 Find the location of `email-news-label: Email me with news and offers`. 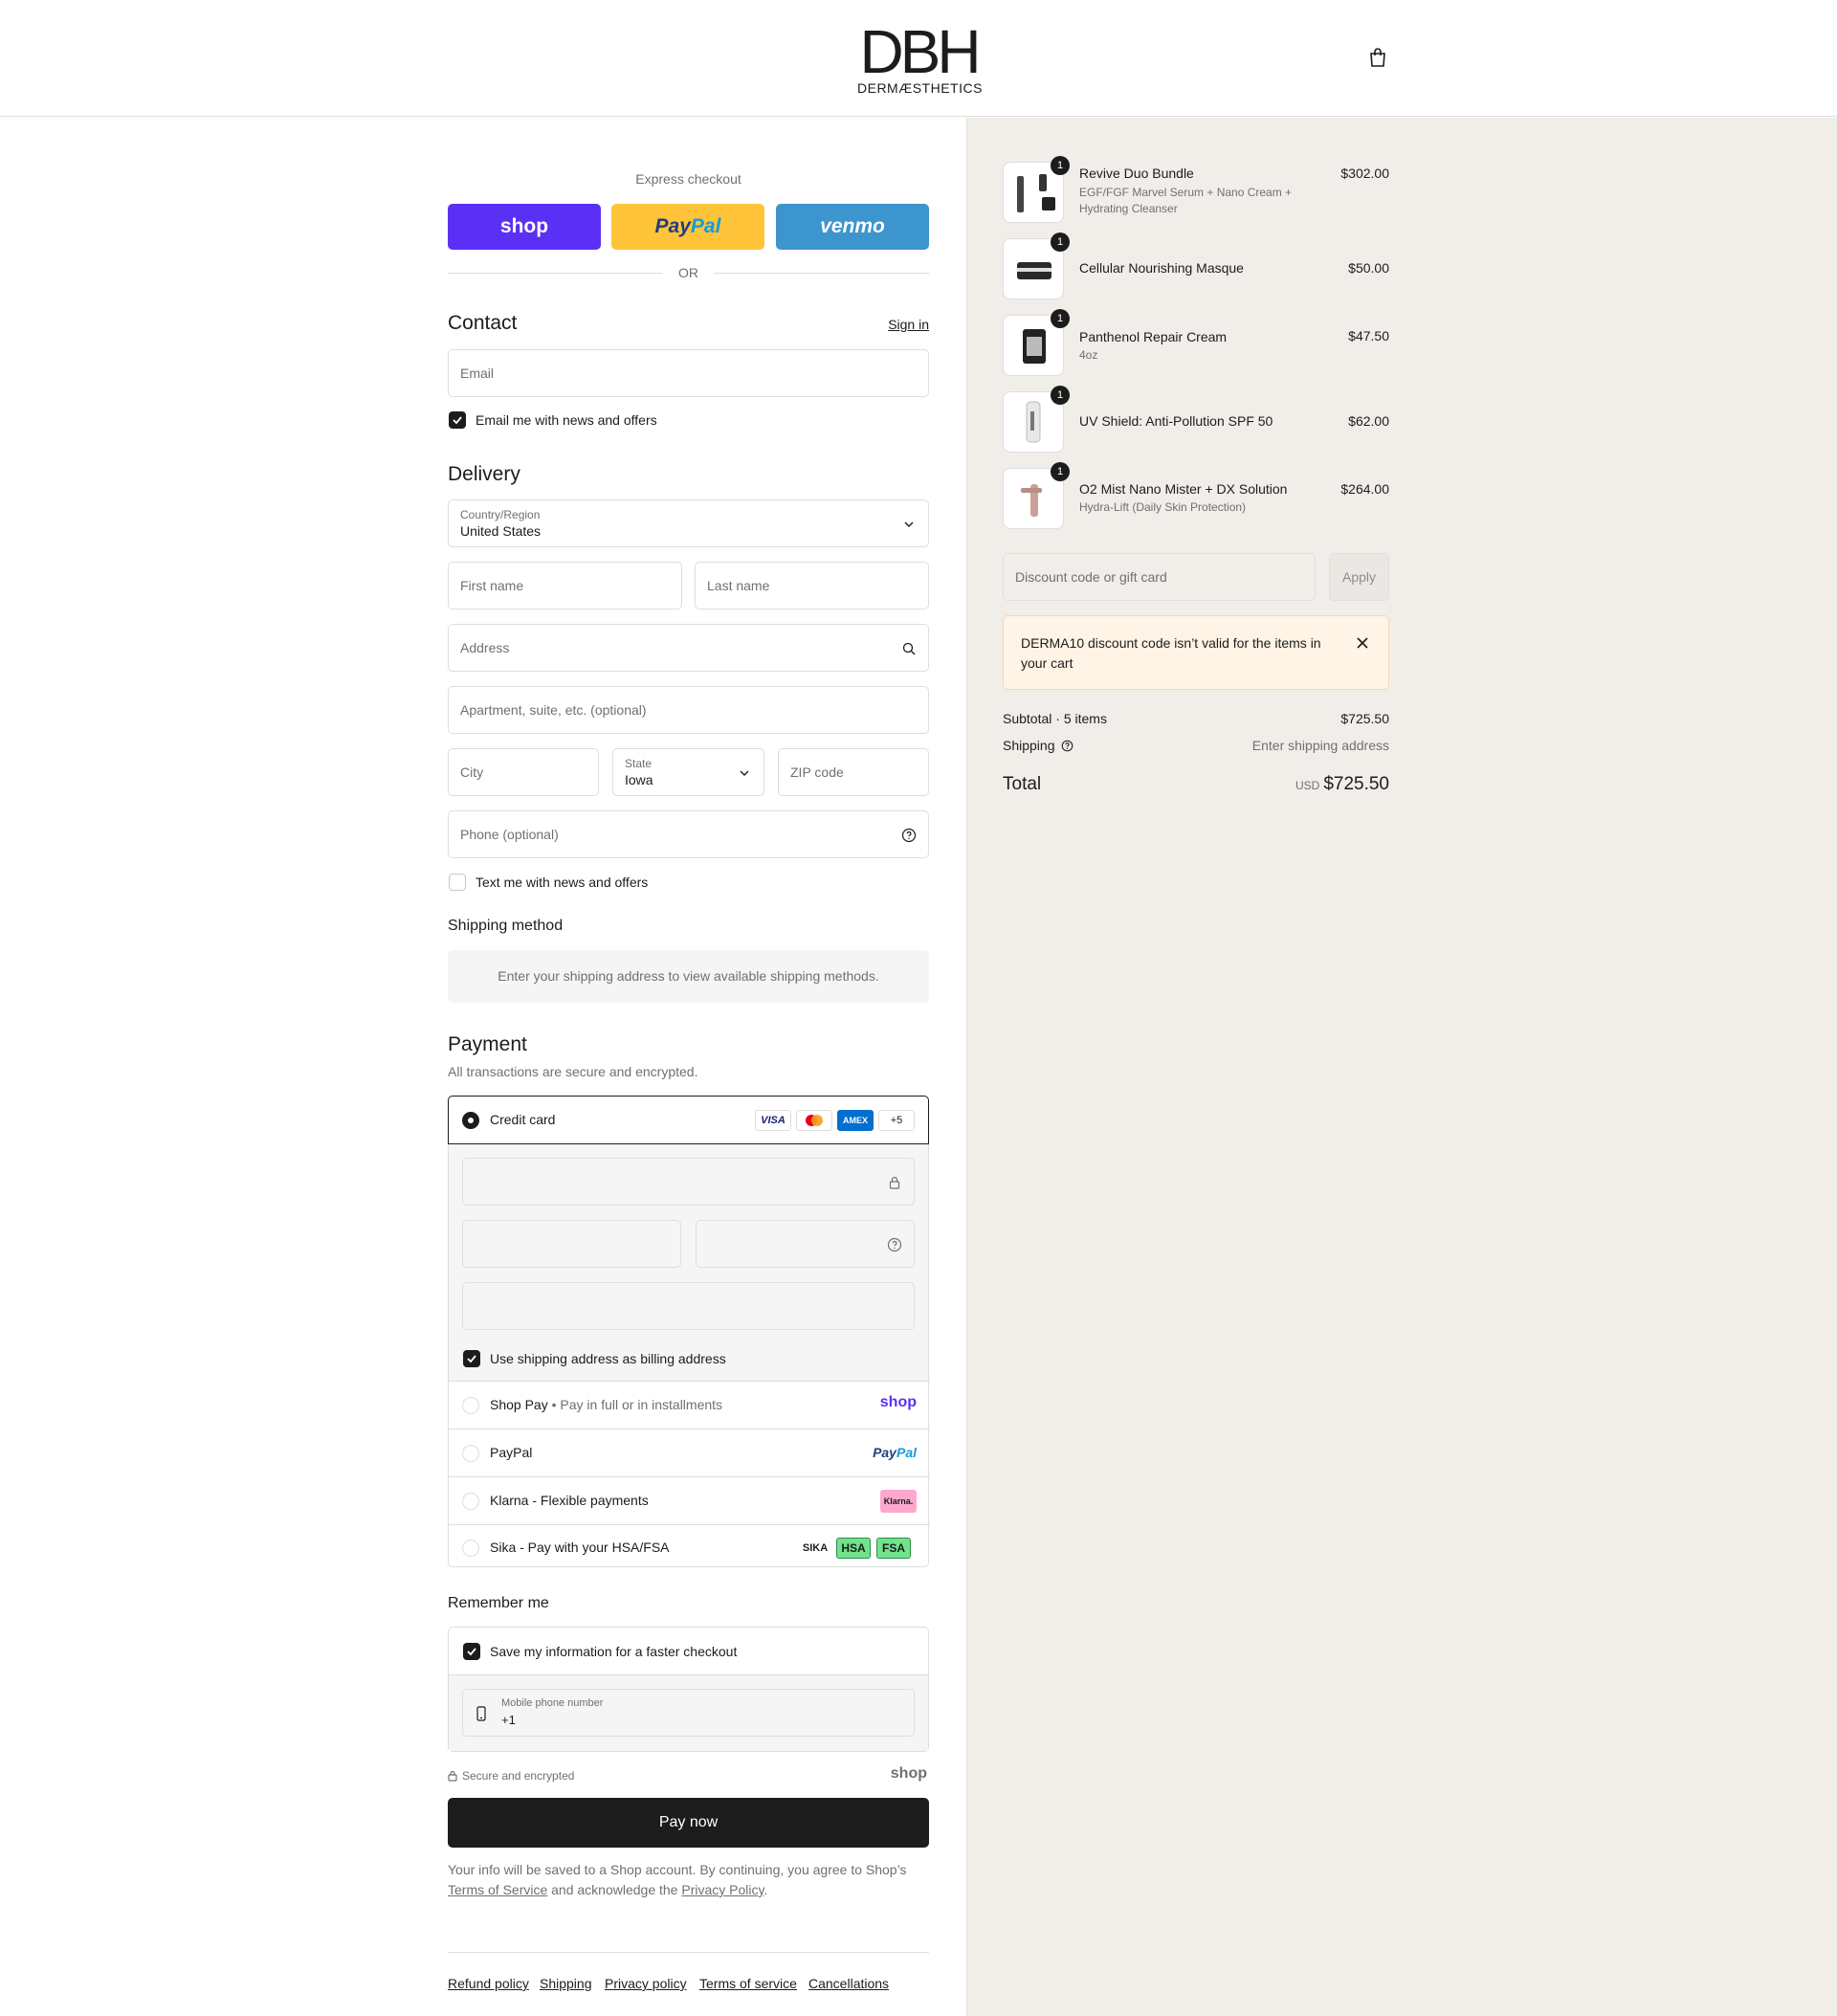

email-news-label: Email me with news and offers is located at coordinates (566, 420).